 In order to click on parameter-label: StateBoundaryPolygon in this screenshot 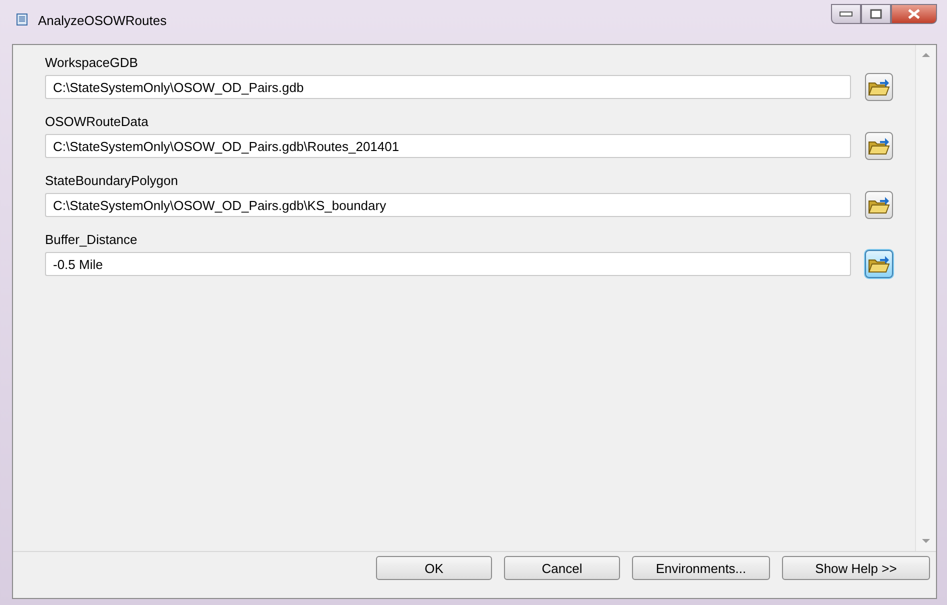, I will do `click(112, 181)`.